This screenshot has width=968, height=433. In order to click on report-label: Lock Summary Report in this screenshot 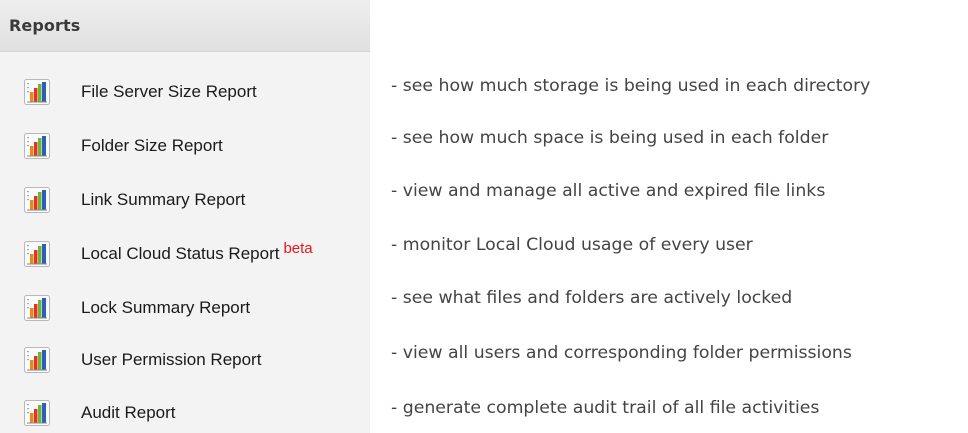, I will do `click(166, 307)`.